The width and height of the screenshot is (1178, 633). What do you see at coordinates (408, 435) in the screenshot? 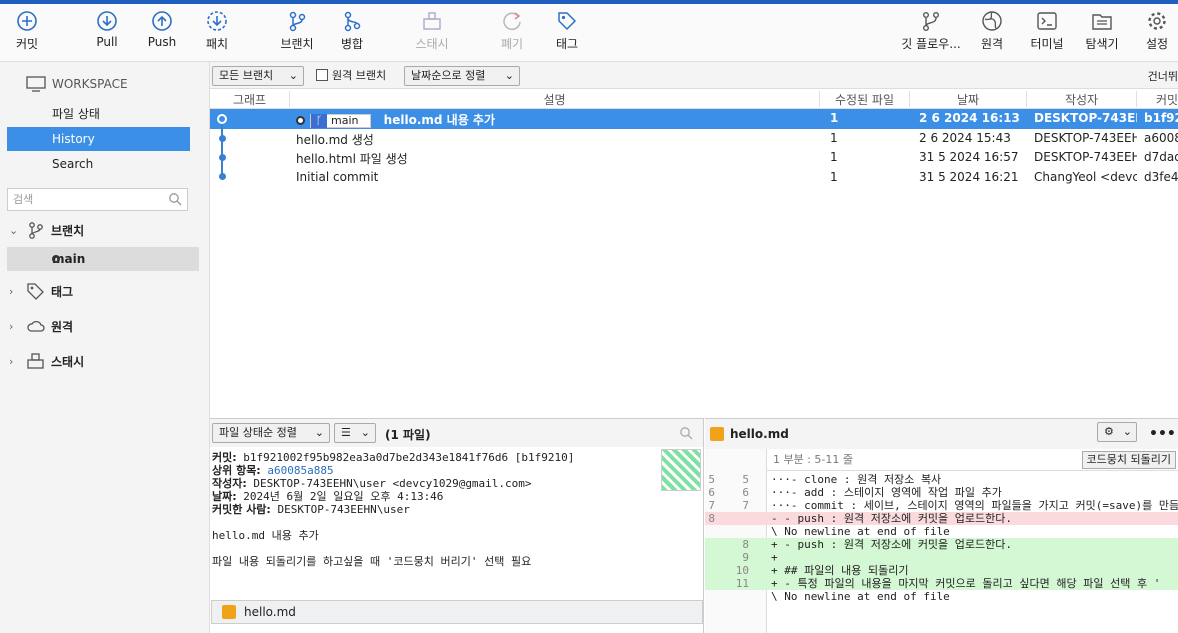
I see `file-count: (1 파일)` at bounding box center [408, 435].